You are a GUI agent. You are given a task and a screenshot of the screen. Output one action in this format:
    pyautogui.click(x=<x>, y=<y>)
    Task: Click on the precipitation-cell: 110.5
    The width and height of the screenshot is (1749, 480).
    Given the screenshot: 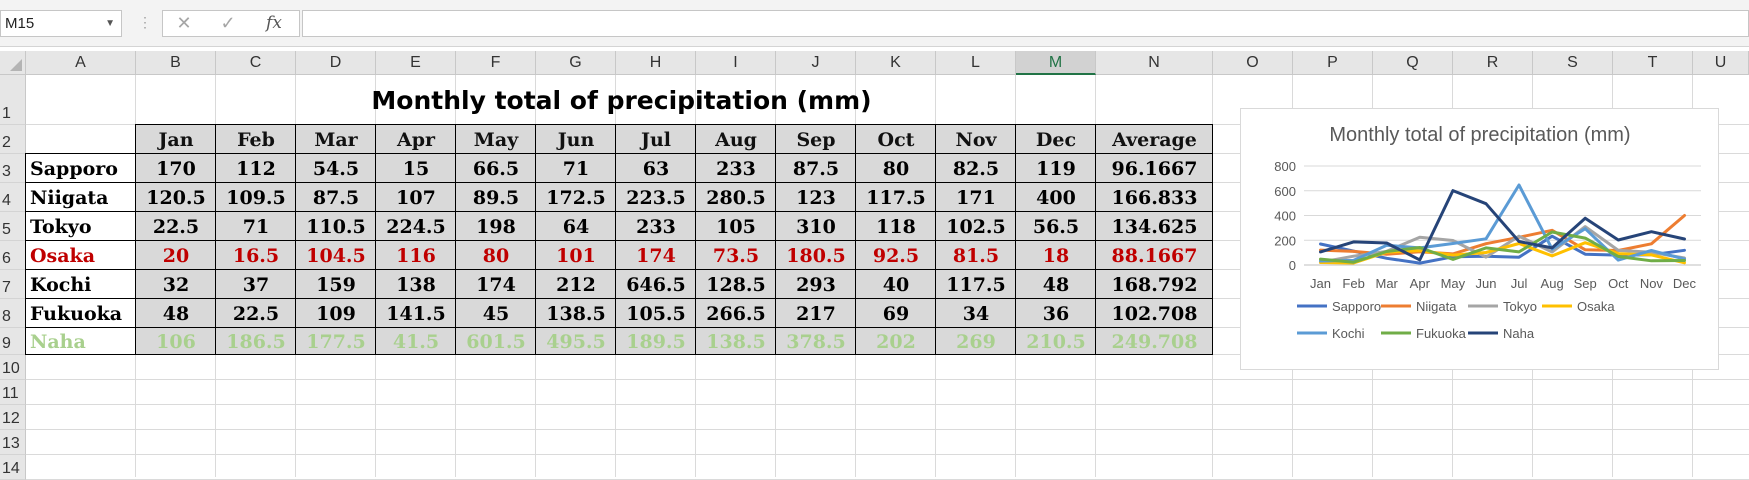 What is the action you would take?
    pyautogui.click(x=336, y=226)
    